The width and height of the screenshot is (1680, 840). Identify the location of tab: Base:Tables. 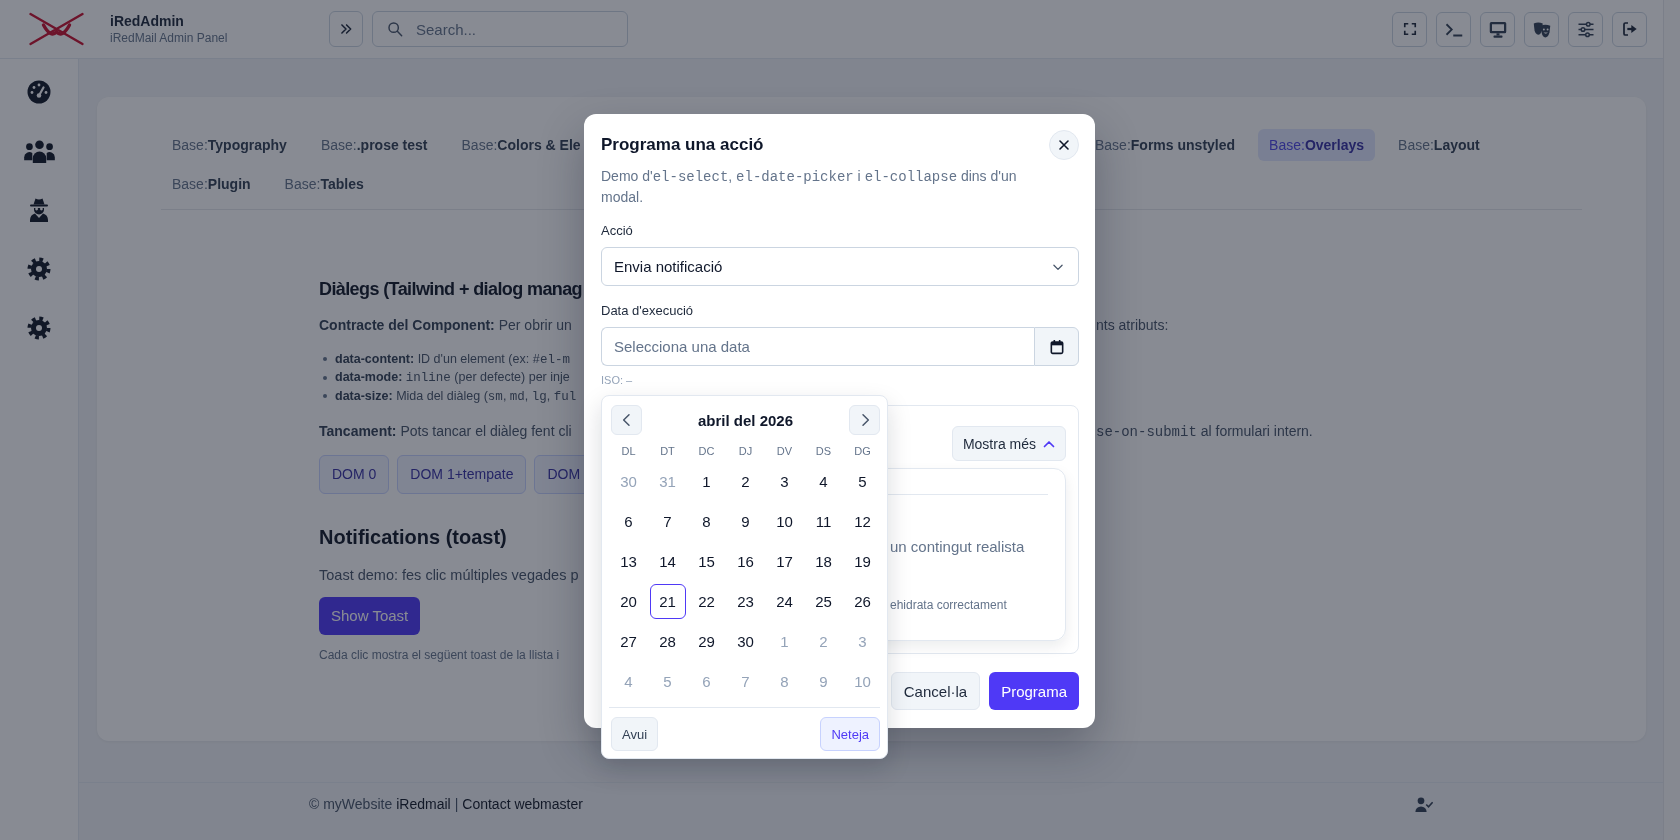
(324, 184).